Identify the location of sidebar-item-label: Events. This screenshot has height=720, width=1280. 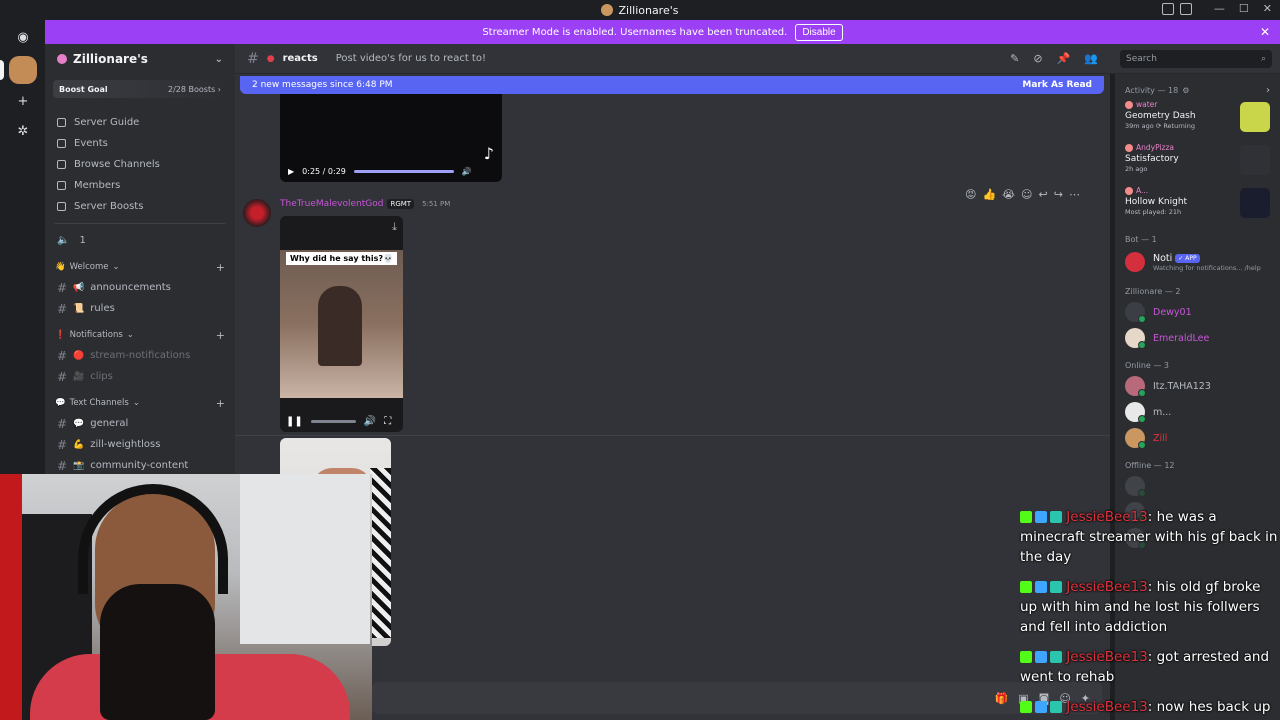
(91, 143).